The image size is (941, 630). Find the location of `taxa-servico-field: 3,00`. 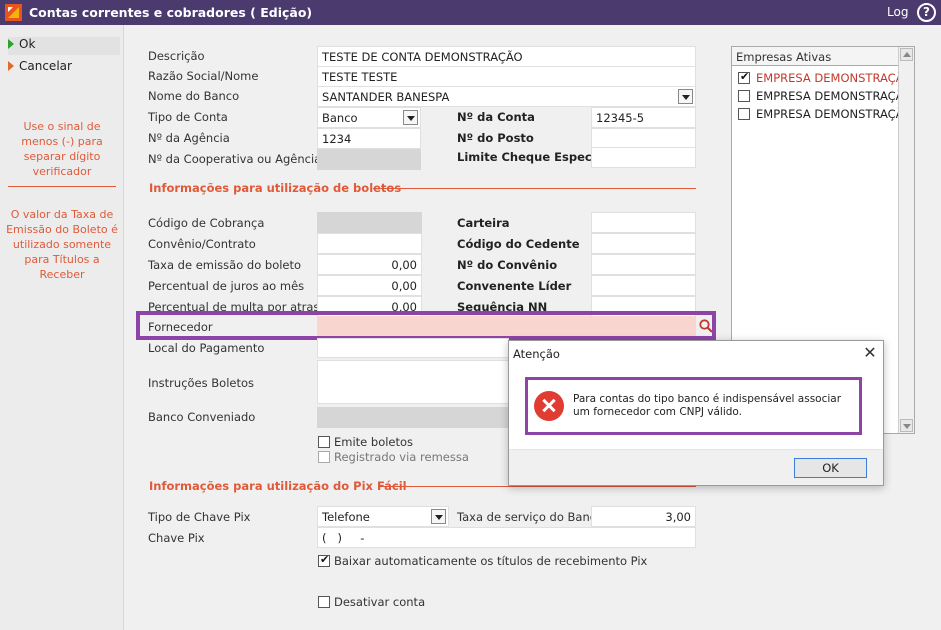

taxa-servico-field: 3,00 is located at coordinates (643, 516).